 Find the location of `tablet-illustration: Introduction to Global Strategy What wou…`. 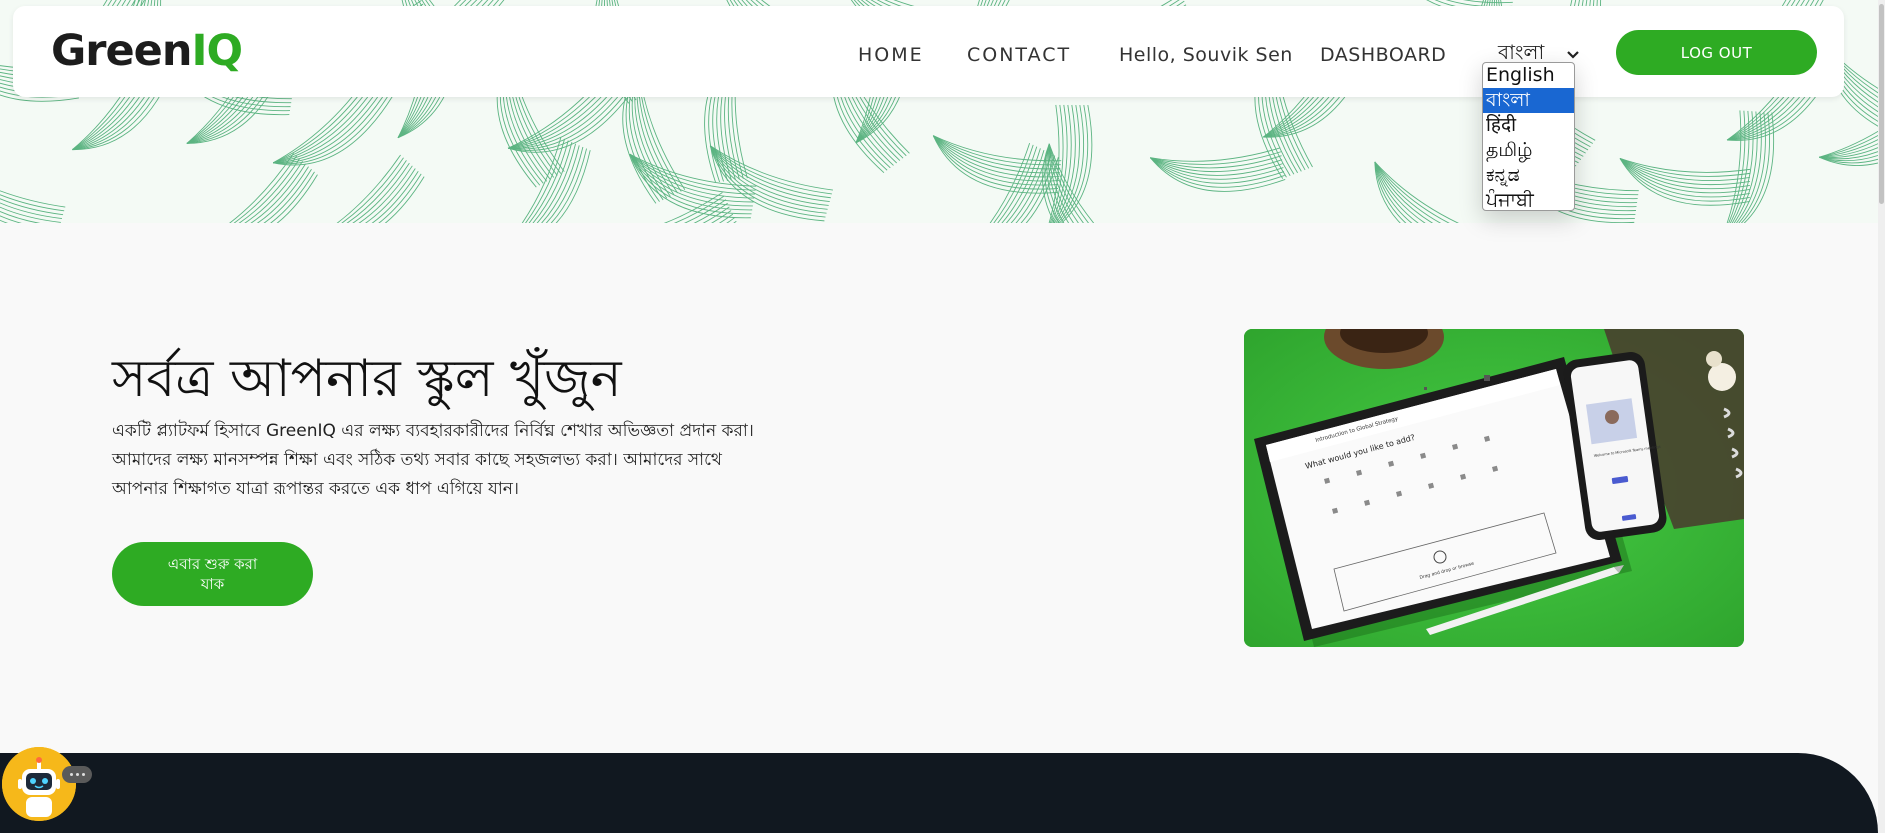

tablet-illustration: Introduction to Global Strategy What wou… is located at coordinates (1494, 488).